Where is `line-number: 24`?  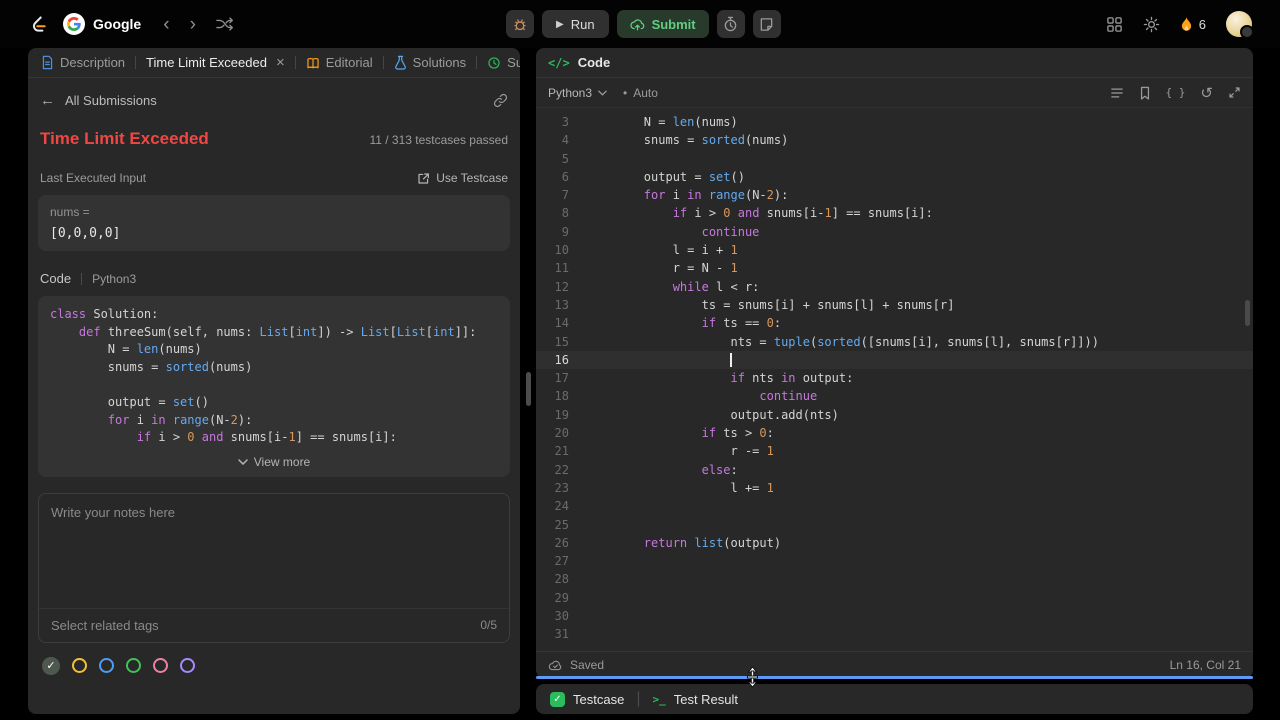
line-number: 24 is located at coordinates (561, 506).